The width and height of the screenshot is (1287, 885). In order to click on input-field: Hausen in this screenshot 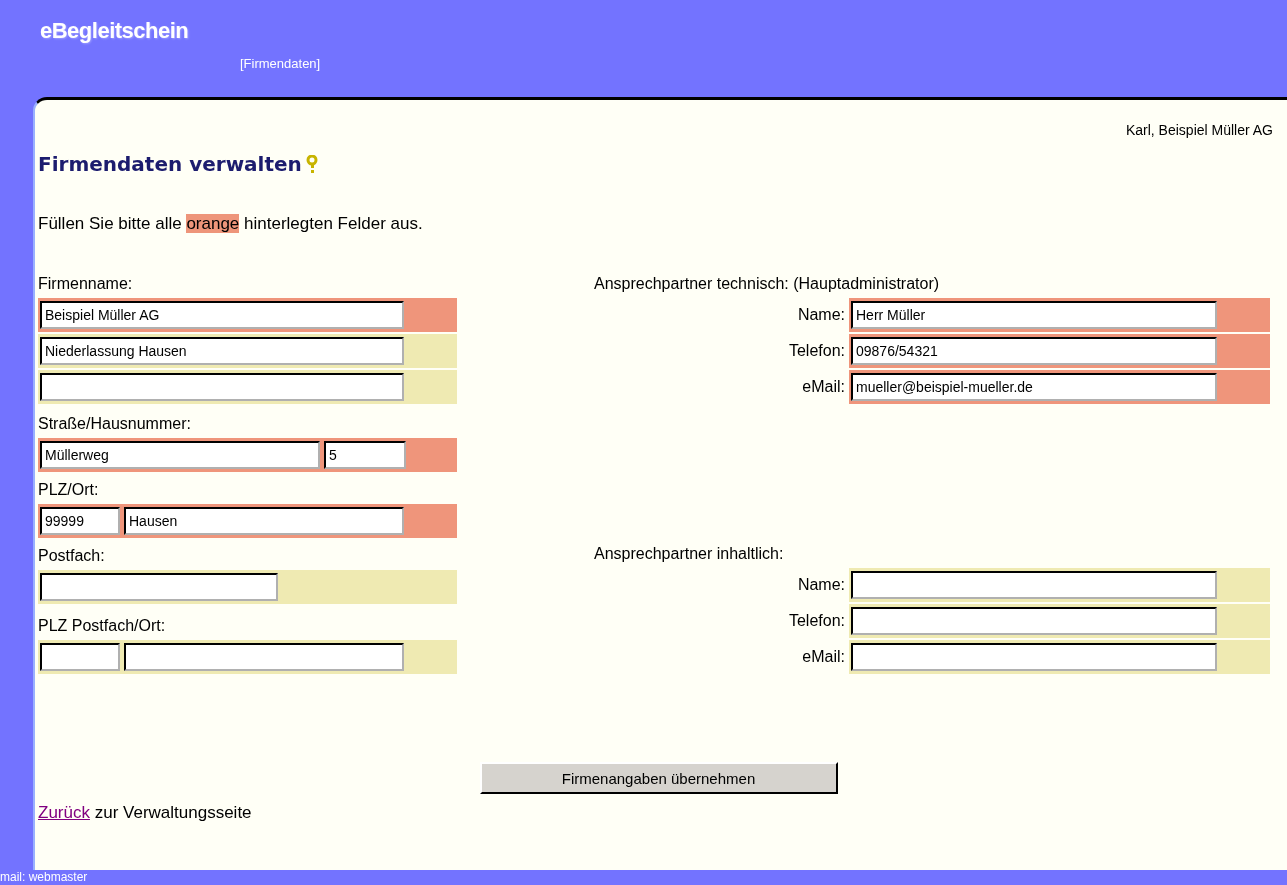, I will do `click(264, 521)`.